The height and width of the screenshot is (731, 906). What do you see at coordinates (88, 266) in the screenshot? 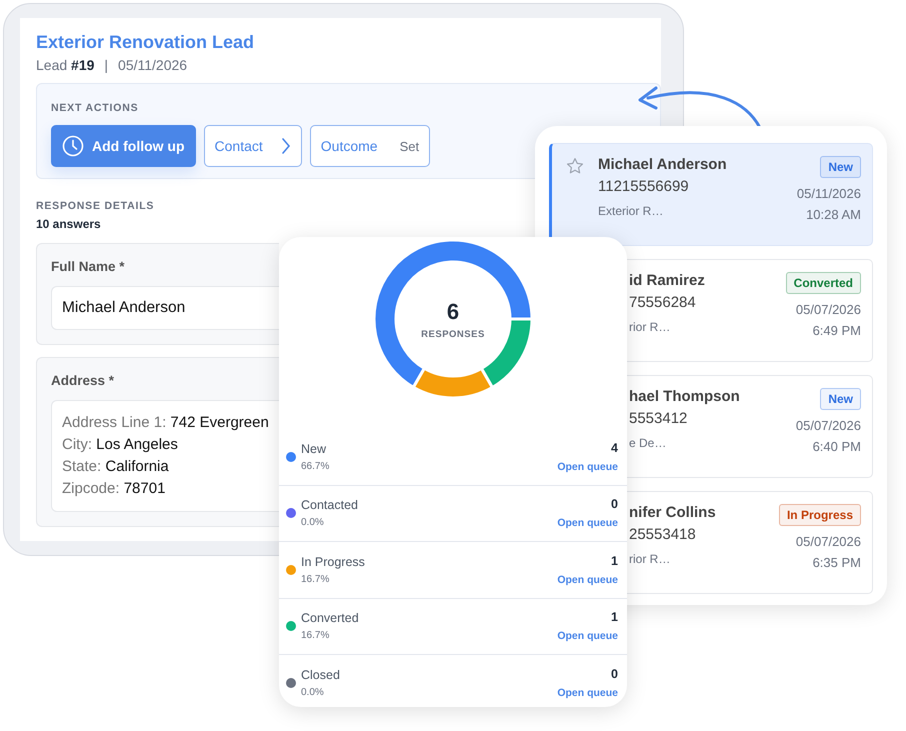
I see `field-label: Full Name *` at bounding box center [88, 266].